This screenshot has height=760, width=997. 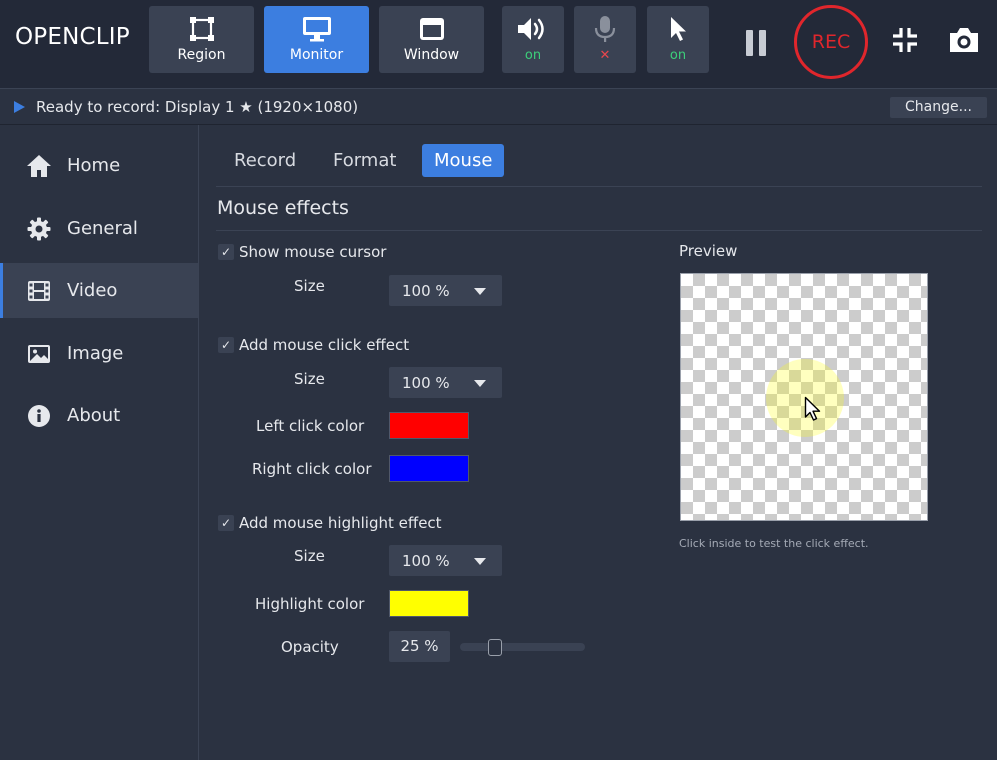 I want to click on monitor-icon, so click(x=316, y=29).